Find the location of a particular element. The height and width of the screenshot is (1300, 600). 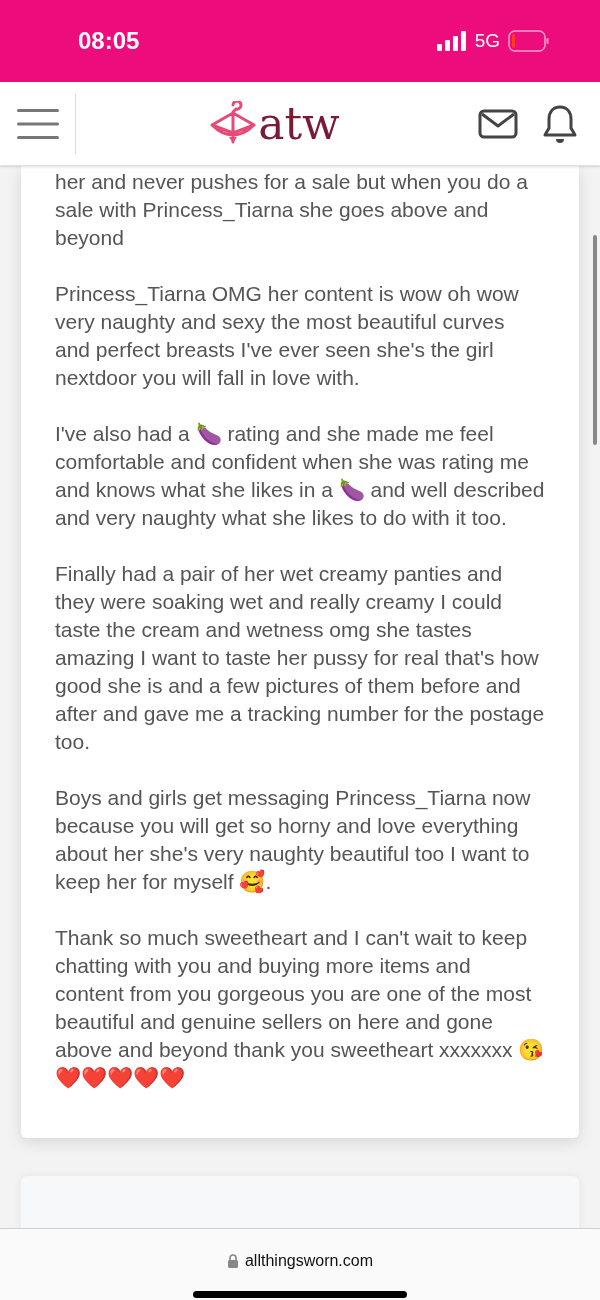

review-paragraph: Thank so much sweetheart and I can't wait to keep chatting with you and buying more items and content from you gorgeous you are one of the most beautiful and genuine sellers on here and gone above and beyond thank you sweetheart xxxxxxx 😘❤❤❤❤❤ is located at coordinates (300, 1008).